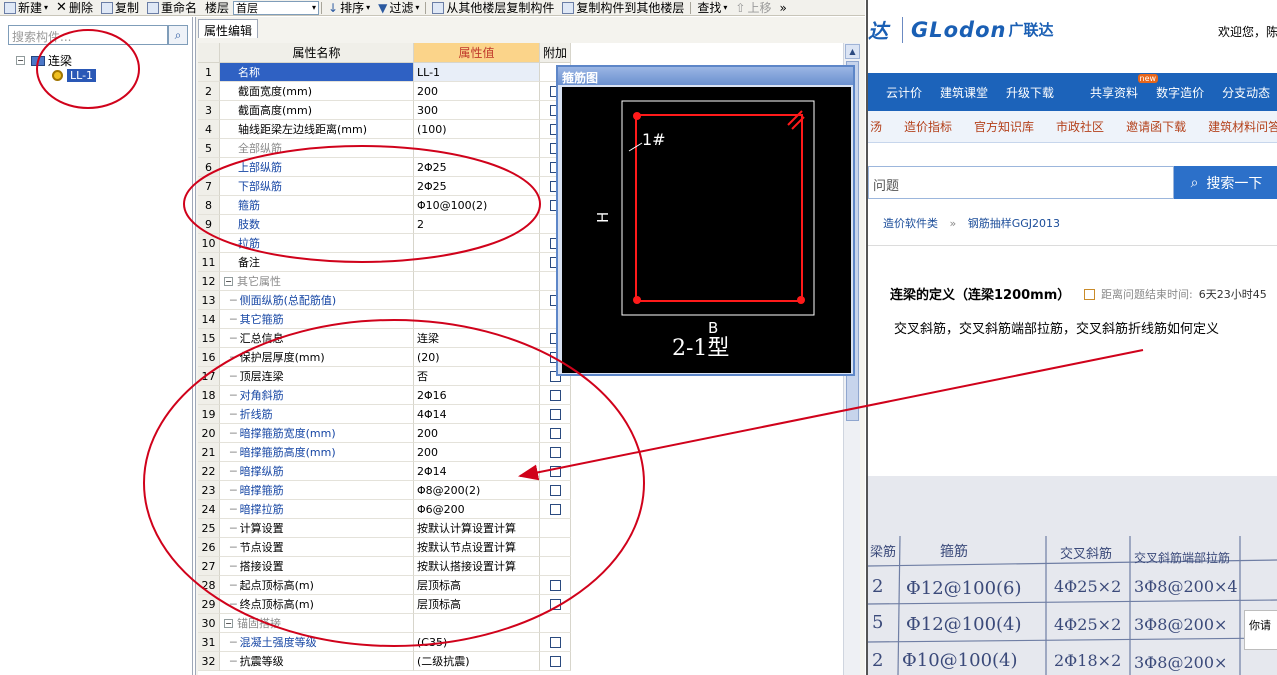  I want to click on property-name: − 其它属性, so click(317, 281).